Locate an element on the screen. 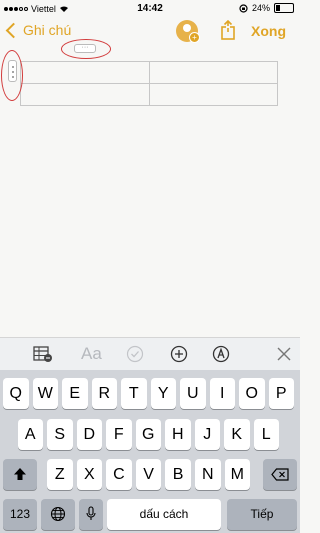 The image size is (320, 533). table-row-divider is located at coordinates (149, 83).